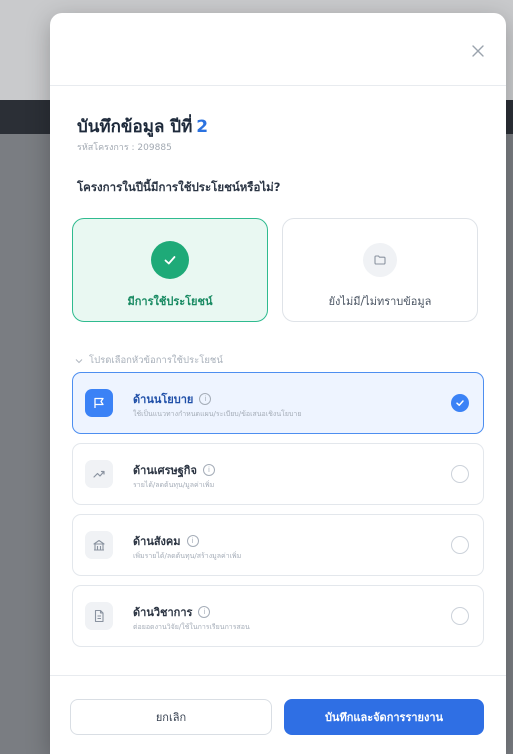 This screenshot has width=513, height=754. Describe the element at coordinates (171, 717) in the screenshot. I see `cancel-button: ยกเลิก` at that location.